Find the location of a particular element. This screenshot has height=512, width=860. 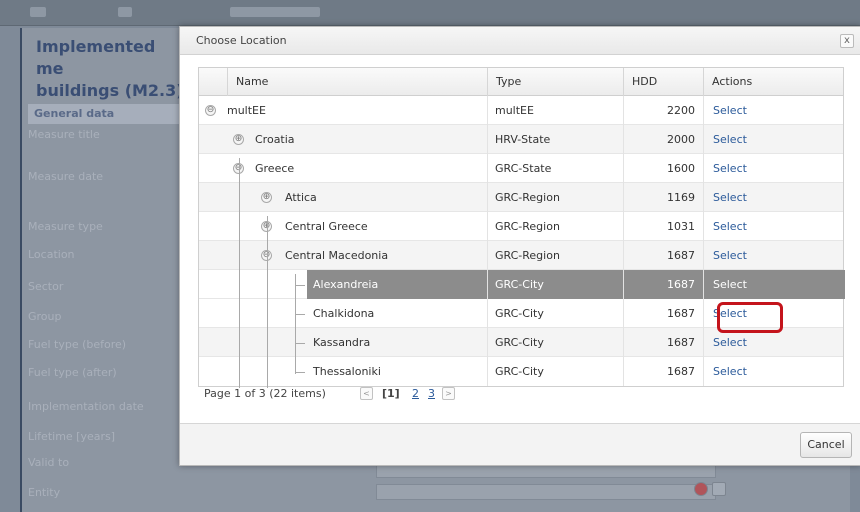

dialog-header: Choose Location x is located at coordinates (520, 41).